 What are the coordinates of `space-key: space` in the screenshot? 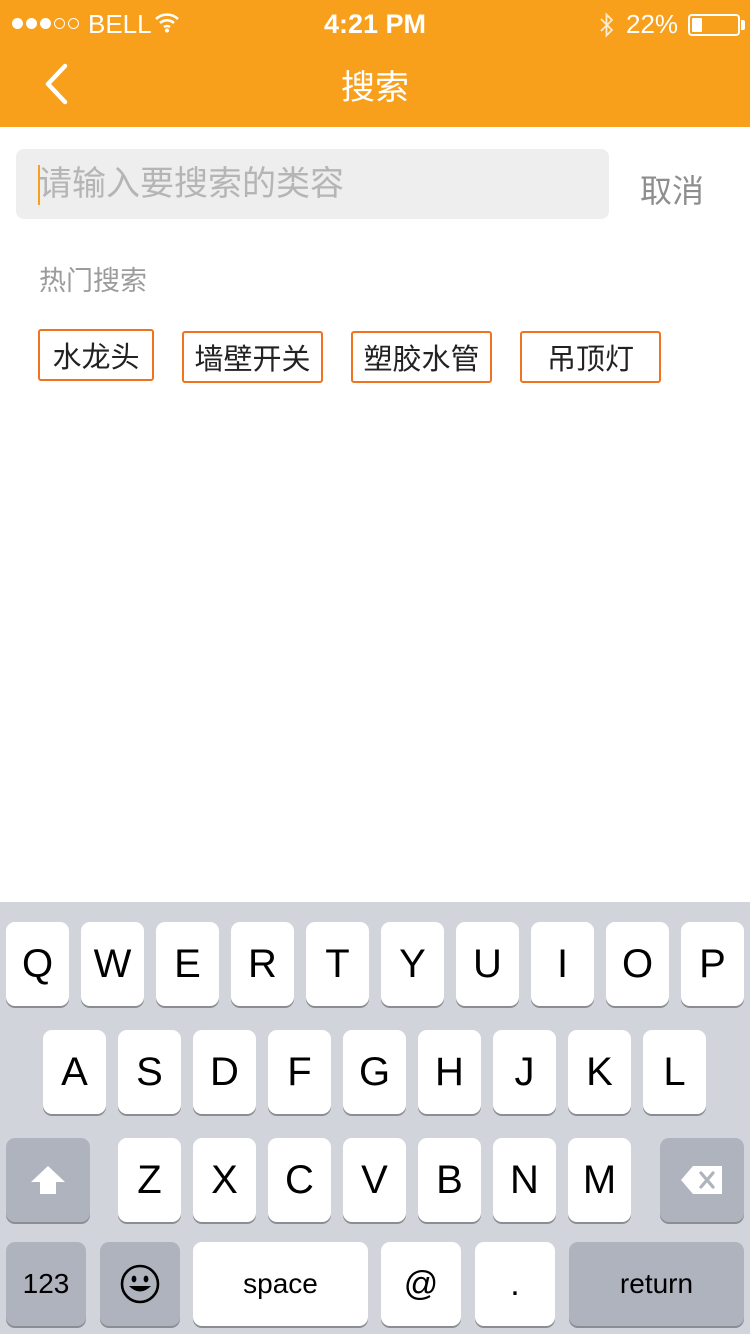 It's located at (280, 1284).